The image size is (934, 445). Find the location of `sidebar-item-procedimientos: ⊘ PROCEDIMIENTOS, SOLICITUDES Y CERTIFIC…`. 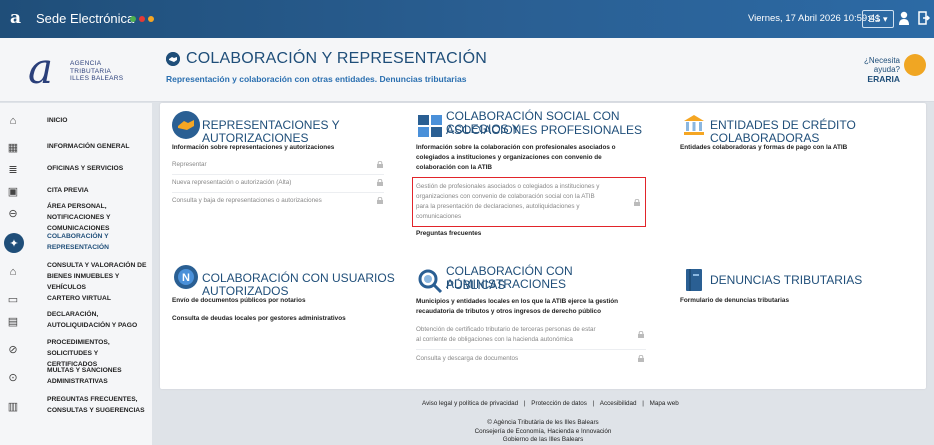

sidebar-item-procedimientos: ⊘ PROCEDIMIENTOS, SOLICITUDES Y CERTIFIC… is located at coordinates (76, 352).